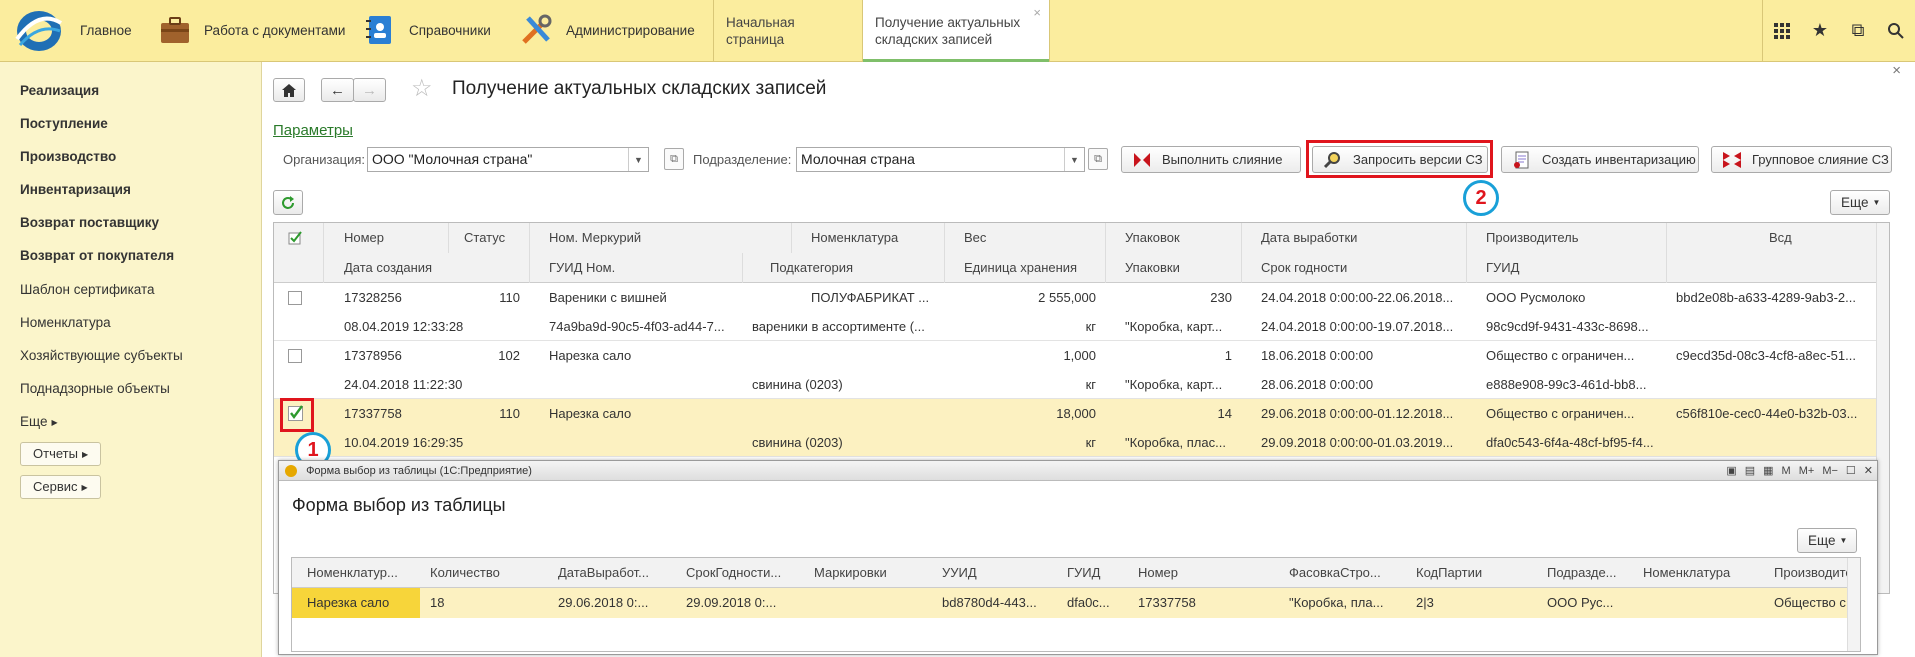 This screenshot has width=1915, height=657. What do you see at coordinates (419, 471) in the screenshot?
I see `popup-window-title: Форма выбор из таблицы (1С:Предприятие)` at bounding box center [419, 471].